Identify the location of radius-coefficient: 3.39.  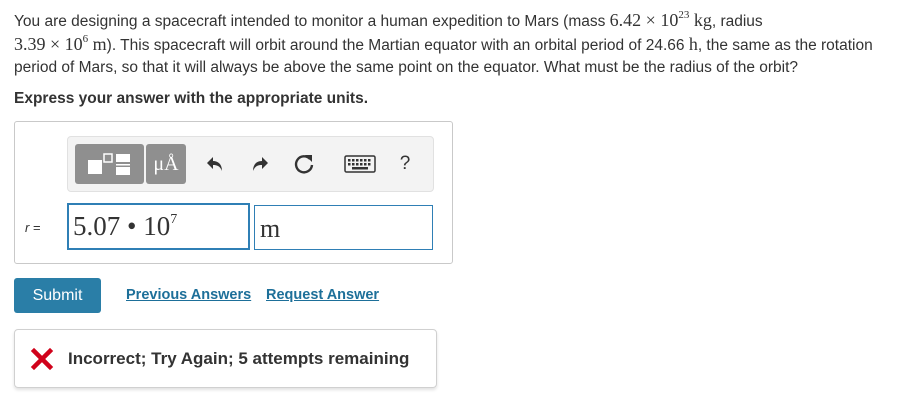
(30, 44).